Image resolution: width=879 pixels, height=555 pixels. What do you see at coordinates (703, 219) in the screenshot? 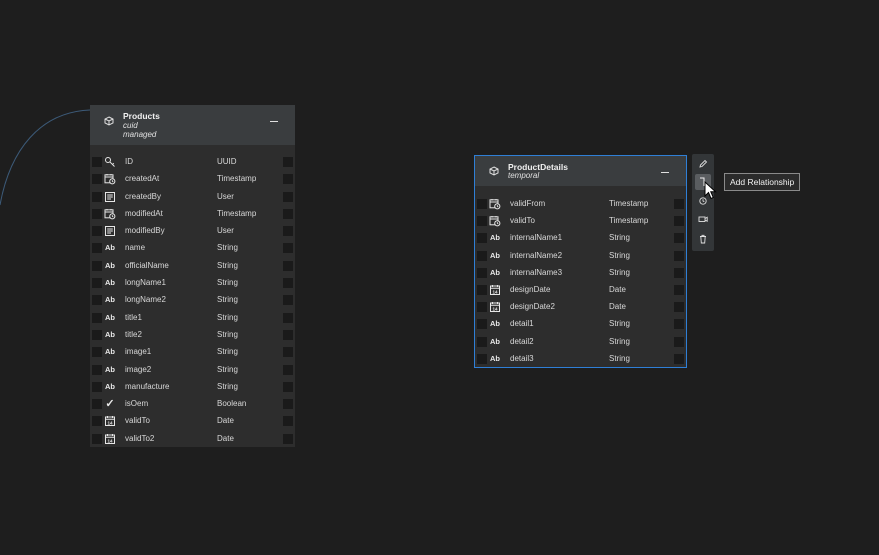
I see `camera-icon` at bounding box center [703, 219].